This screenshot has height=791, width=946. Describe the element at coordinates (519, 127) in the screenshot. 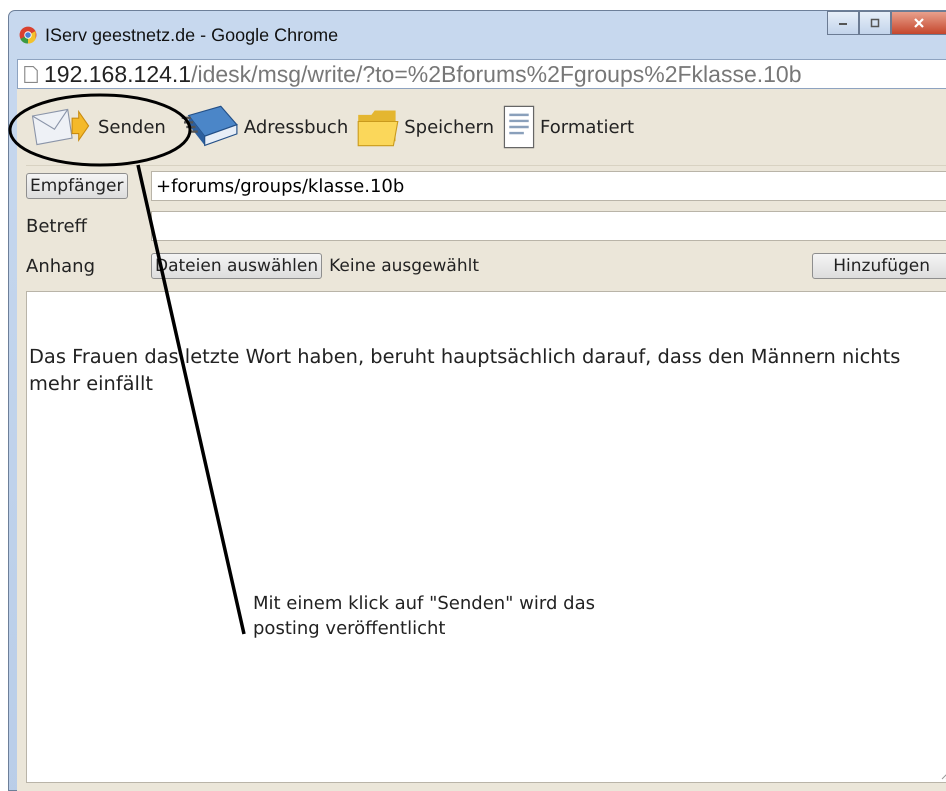

I see `document-icon` at that location.